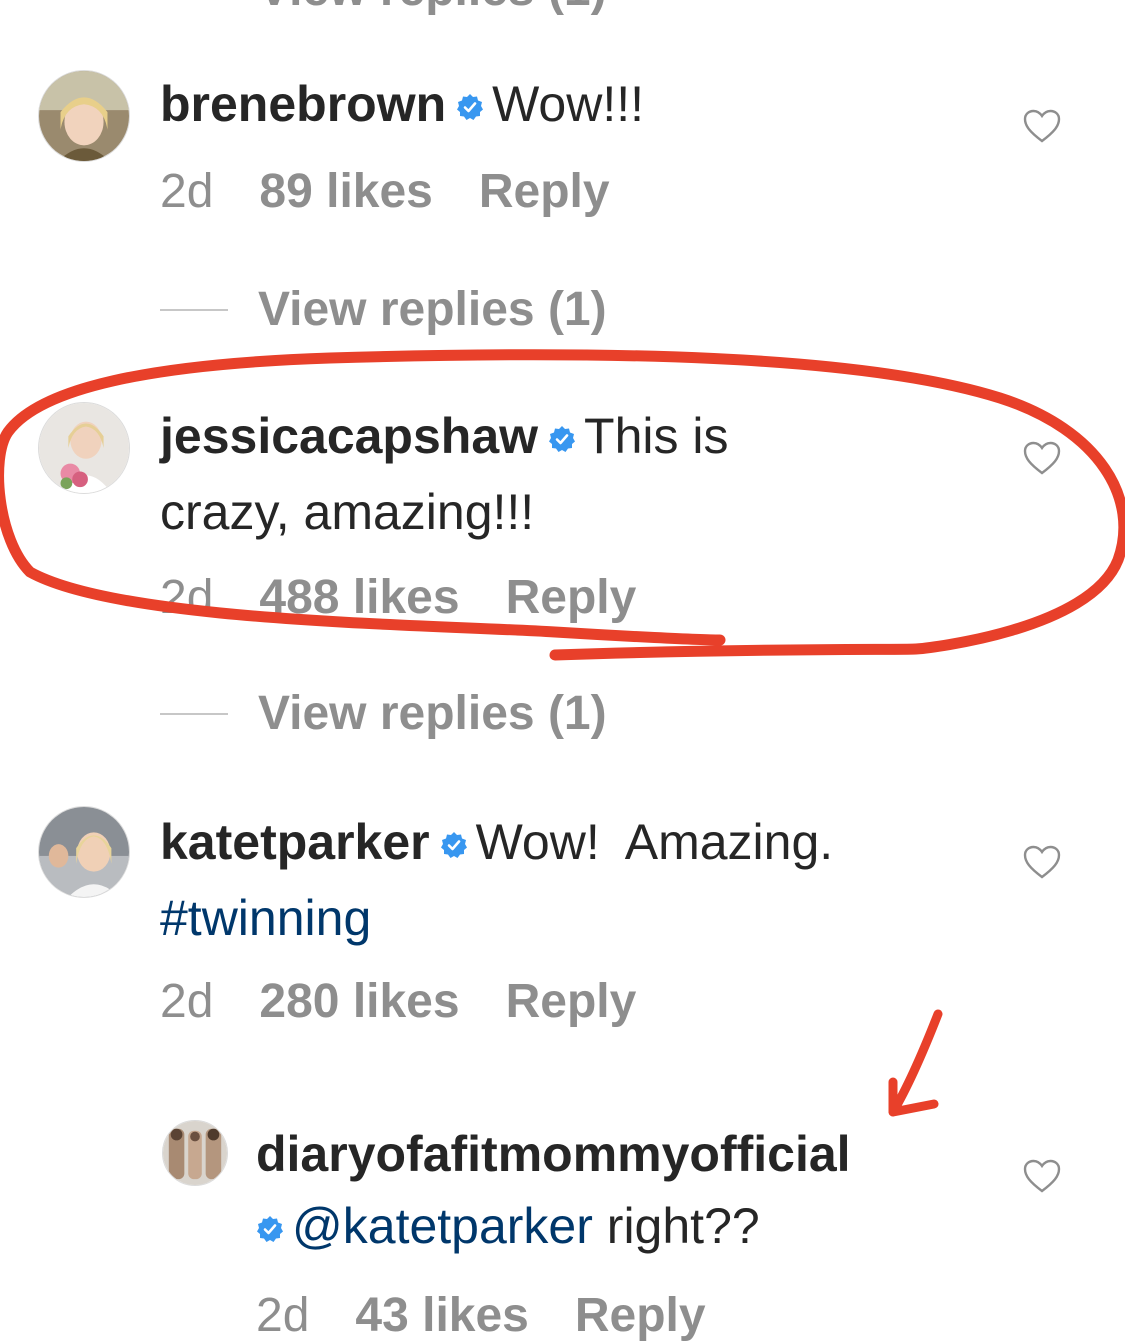  Describe the element at coordinates (444, 474) in the screenshot. I see `comment-text: jessicacapshaw This is crazy, amazing!!!` at that location.